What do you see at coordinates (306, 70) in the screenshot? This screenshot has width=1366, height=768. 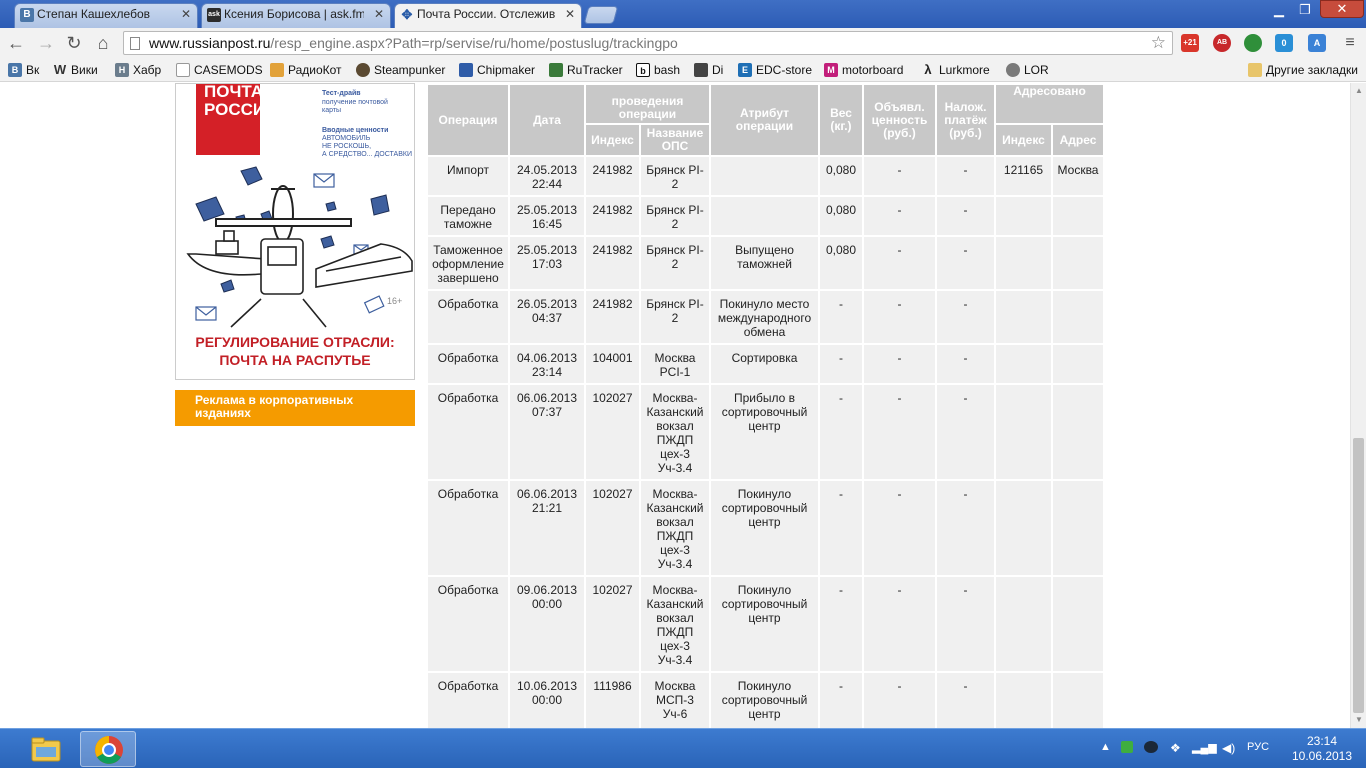 I see `bookmark-radiokot: РадиоКот` at bounding box center [306, 70].